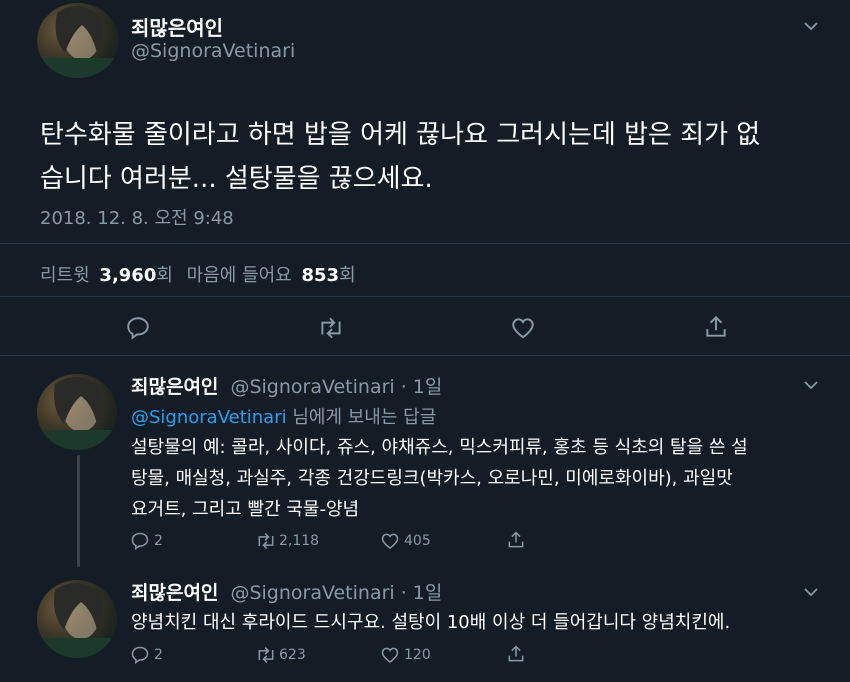  Describe the element at coordinates (164, 275) in the screenshot. I see `retweets-unit: 회` at that location.